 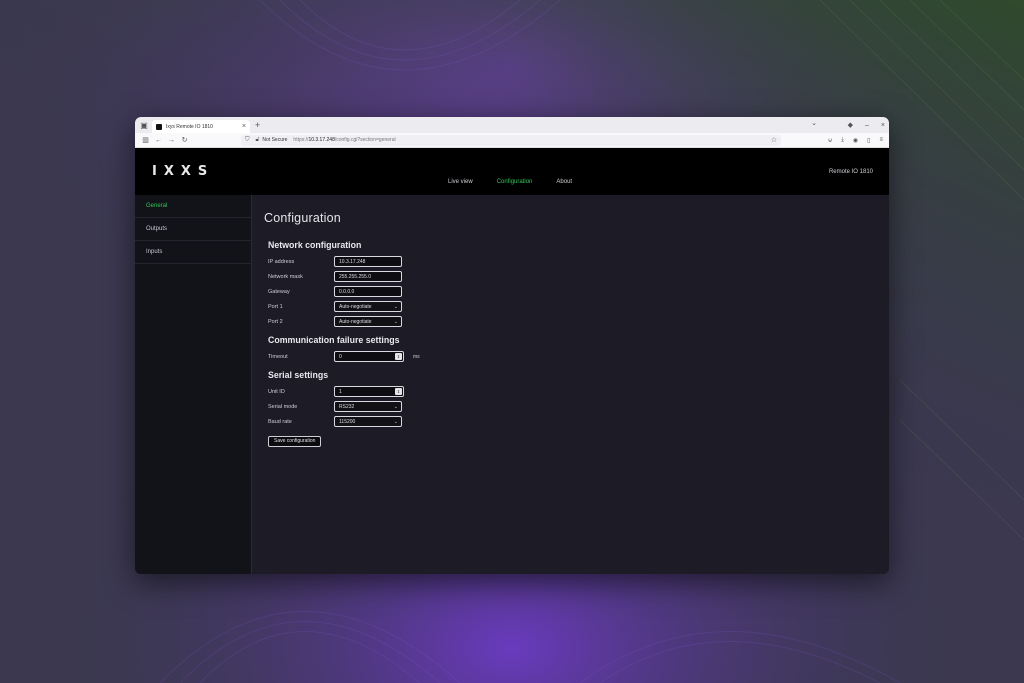 I want to click on serial-mode-value: RS232, so click(x=347, y=406).